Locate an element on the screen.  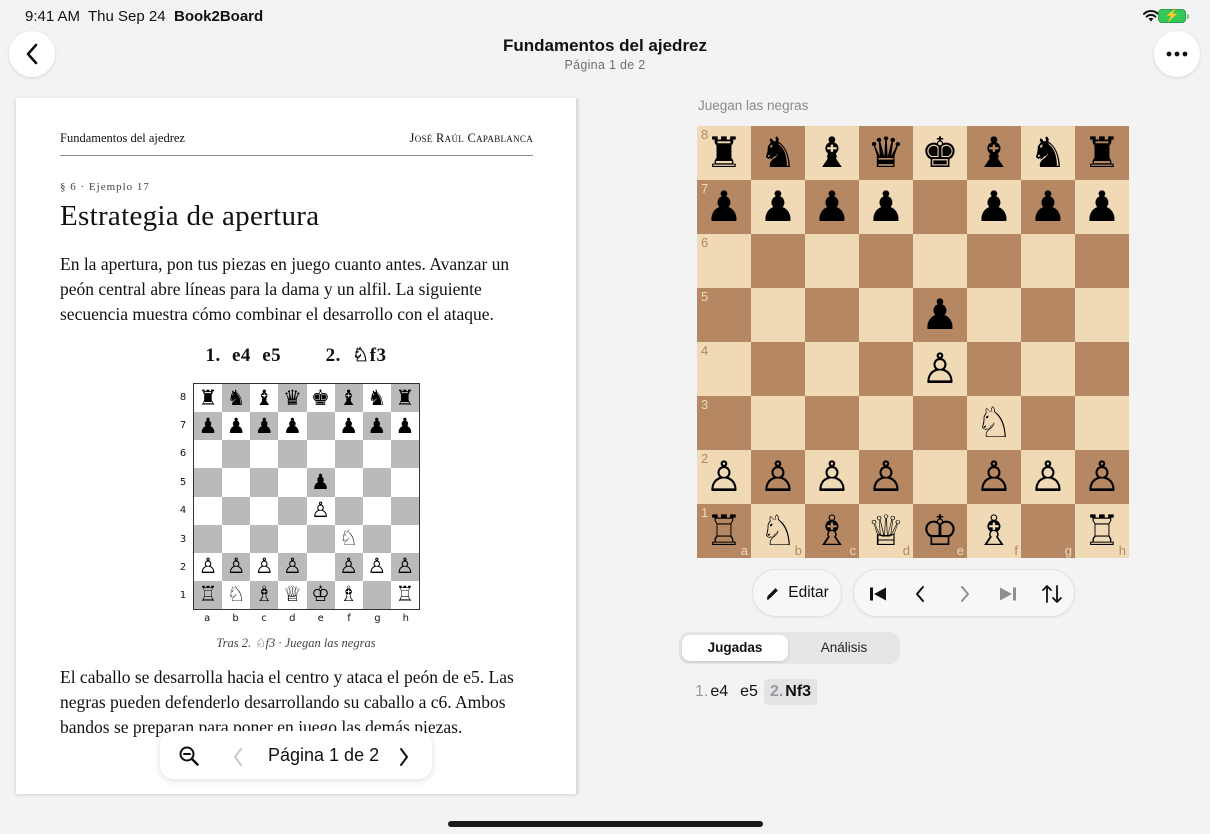
square-e1: e ♔ is located at coordinates (940, 531).